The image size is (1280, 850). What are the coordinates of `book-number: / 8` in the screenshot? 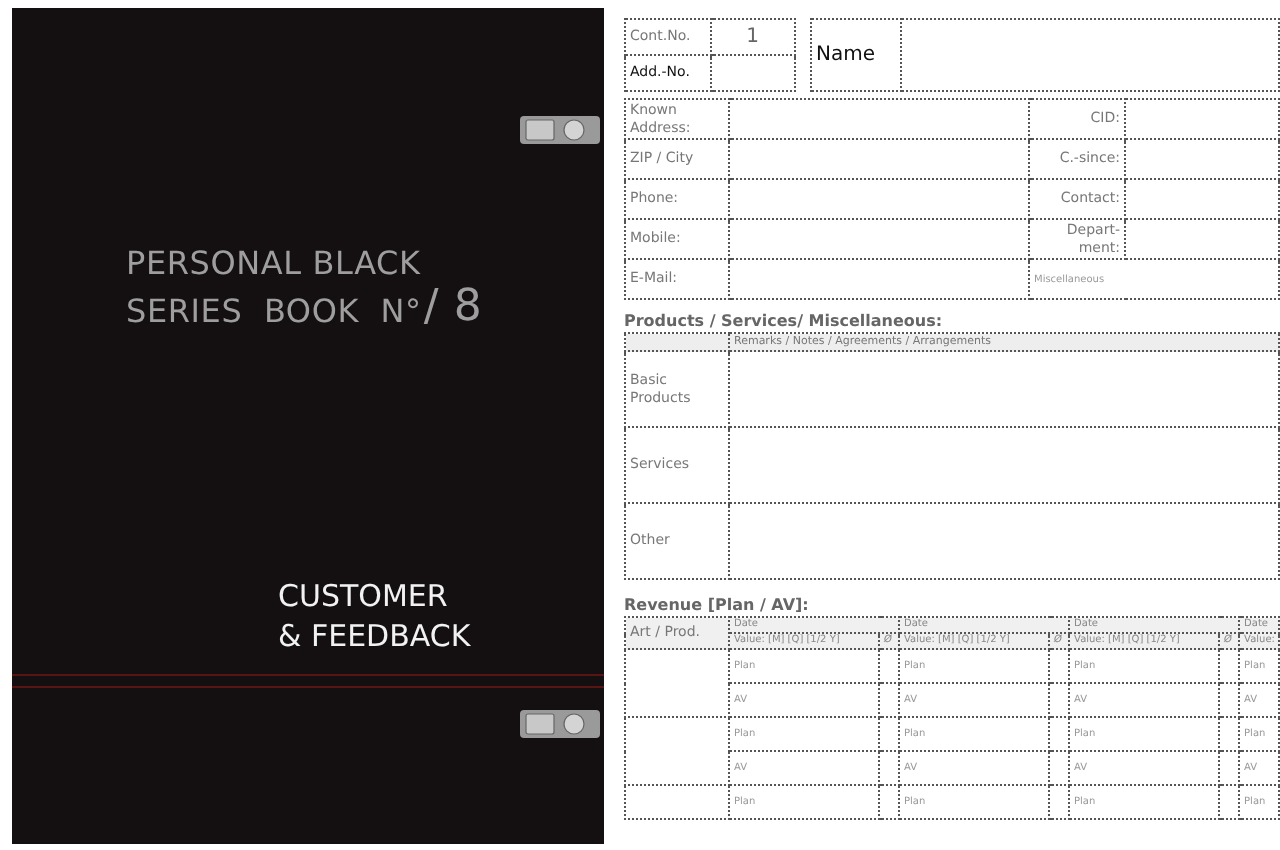 It's located at (453, 308).